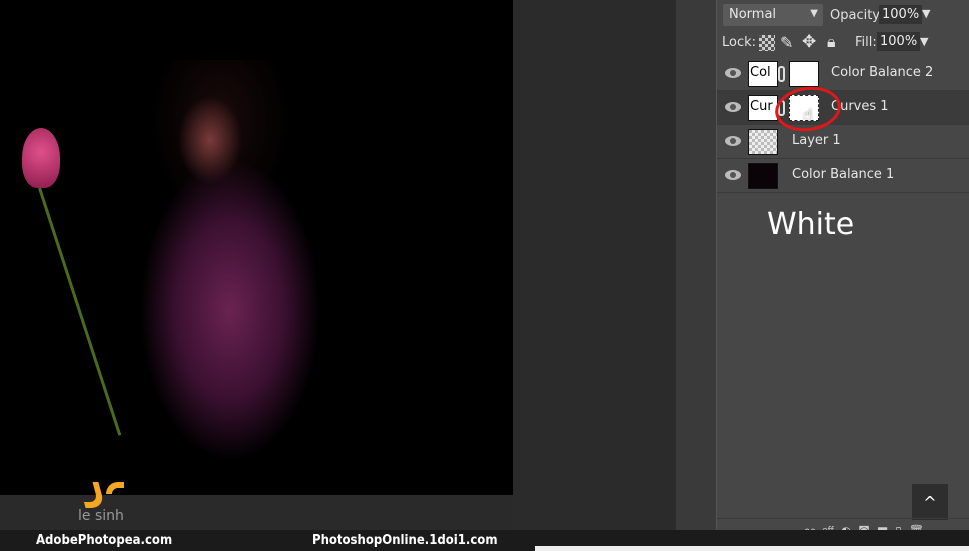  I want to click on flower-stem, so click(80, 311).